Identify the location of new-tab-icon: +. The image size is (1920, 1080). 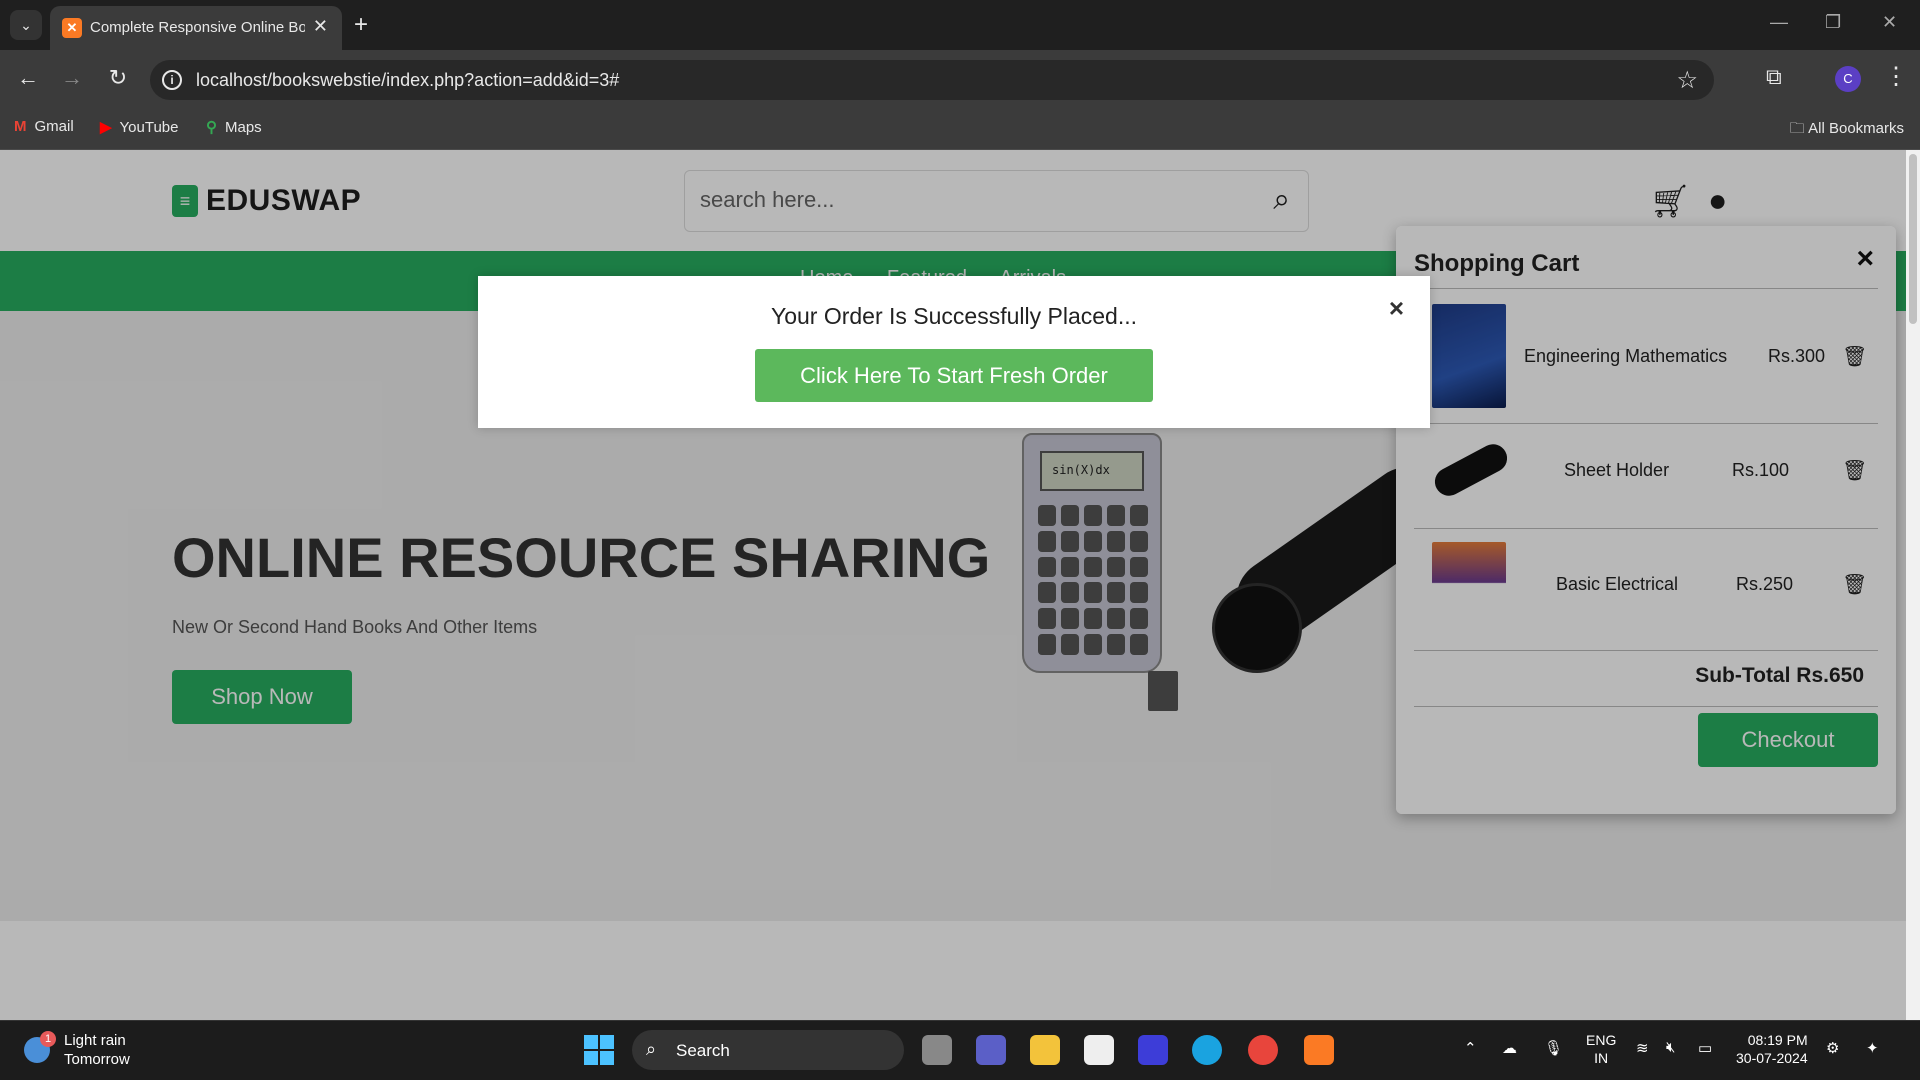
(361, 25).